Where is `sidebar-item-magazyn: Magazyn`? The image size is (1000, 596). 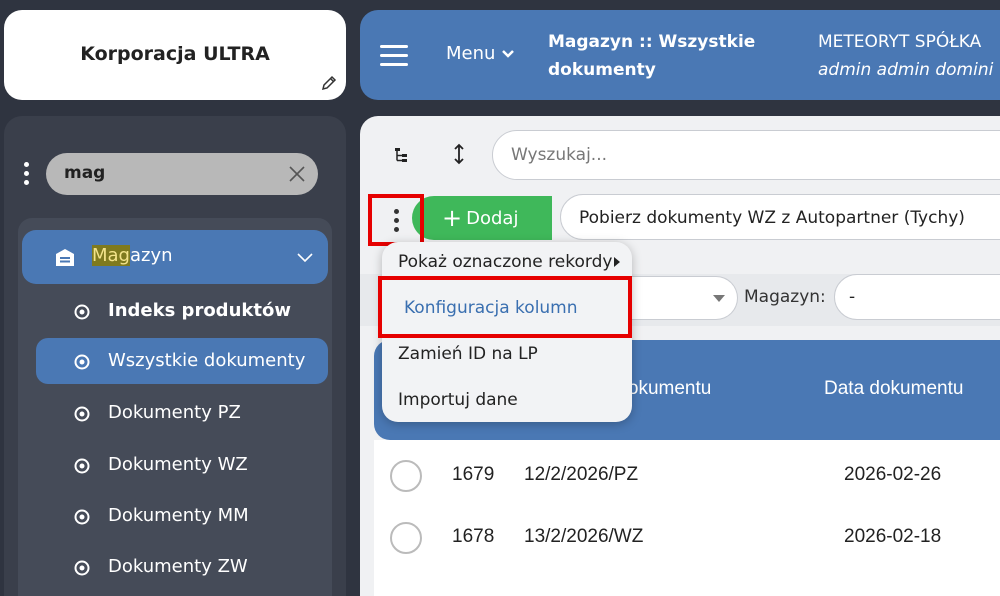 sidebar-item-magazyn: Magazyn is located at coordinates (175, 257).